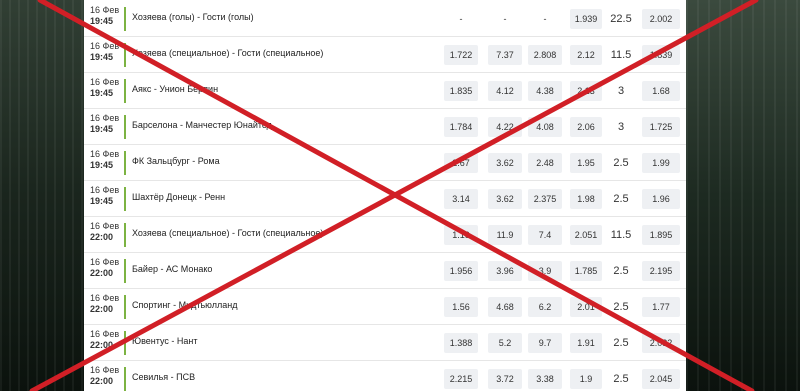  I want to click on odds-button: 4.12, so click(505, 91).